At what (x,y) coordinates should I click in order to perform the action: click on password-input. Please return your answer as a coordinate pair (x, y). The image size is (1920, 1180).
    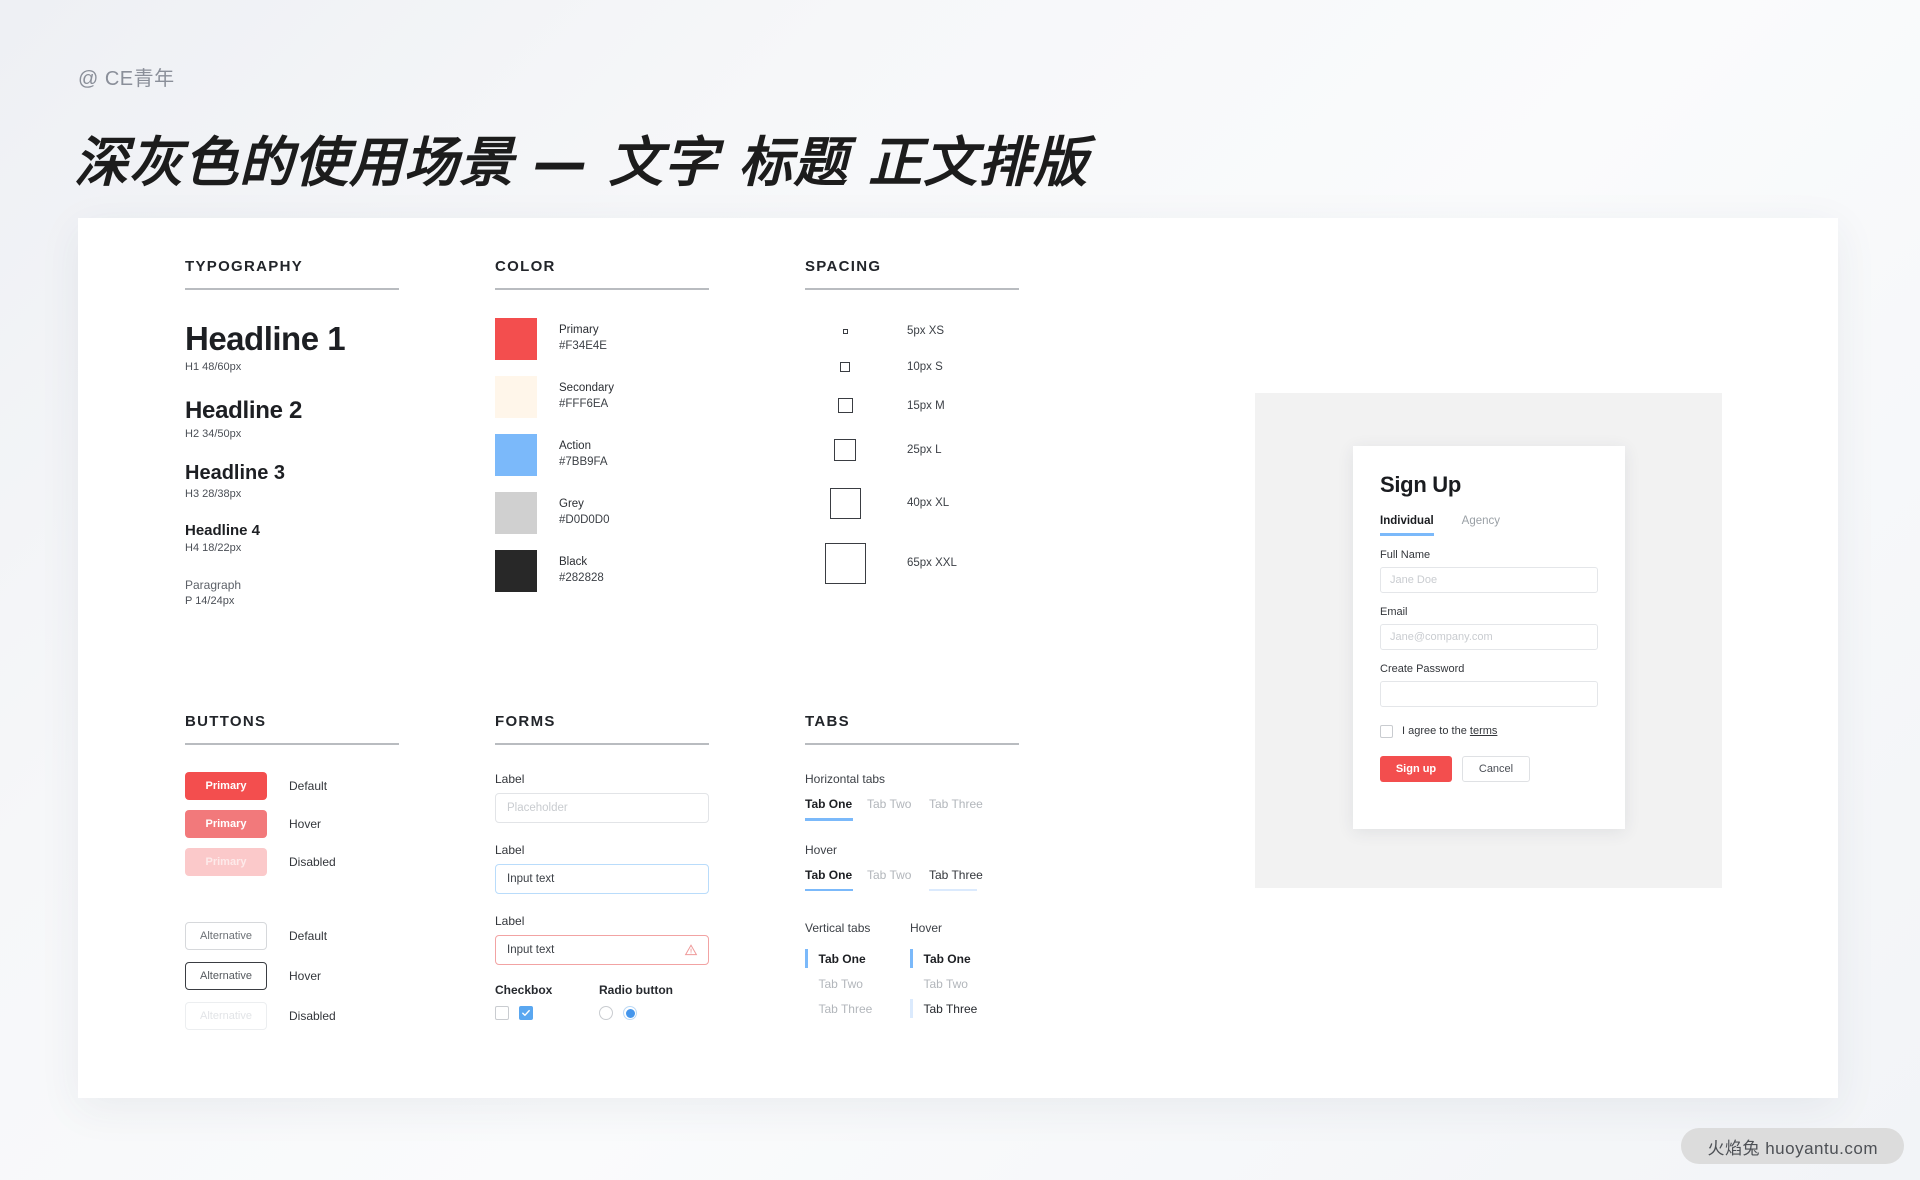
    Looking at the image, I should click on (1489, 693).